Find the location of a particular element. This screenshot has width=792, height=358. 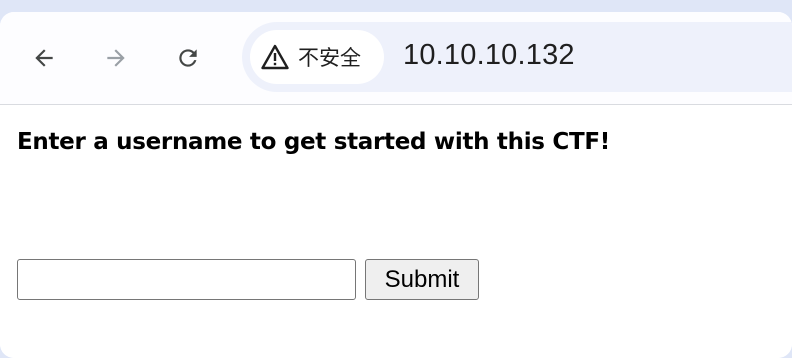

address-bar: 不安全 10.10.10.132 is located at coordinates (517, 57).